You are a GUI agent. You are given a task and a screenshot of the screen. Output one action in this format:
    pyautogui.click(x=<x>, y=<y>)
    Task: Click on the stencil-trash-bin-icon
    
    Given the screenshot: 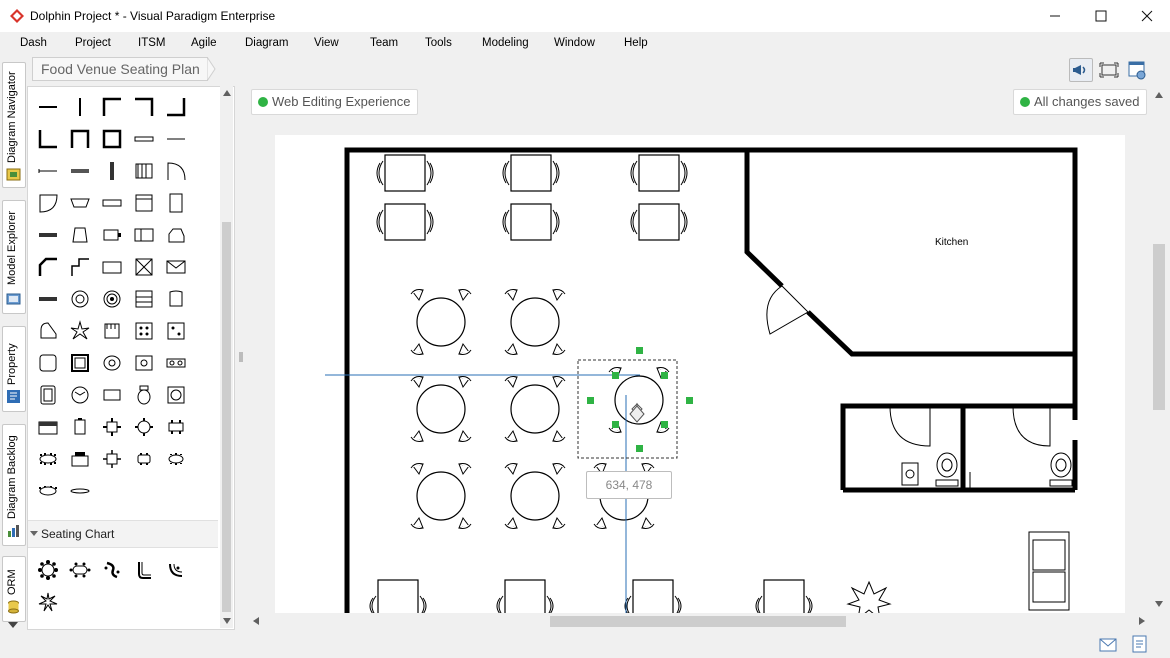 What is the action you would take?
    pyautogui.click(x=176, y=299)
    